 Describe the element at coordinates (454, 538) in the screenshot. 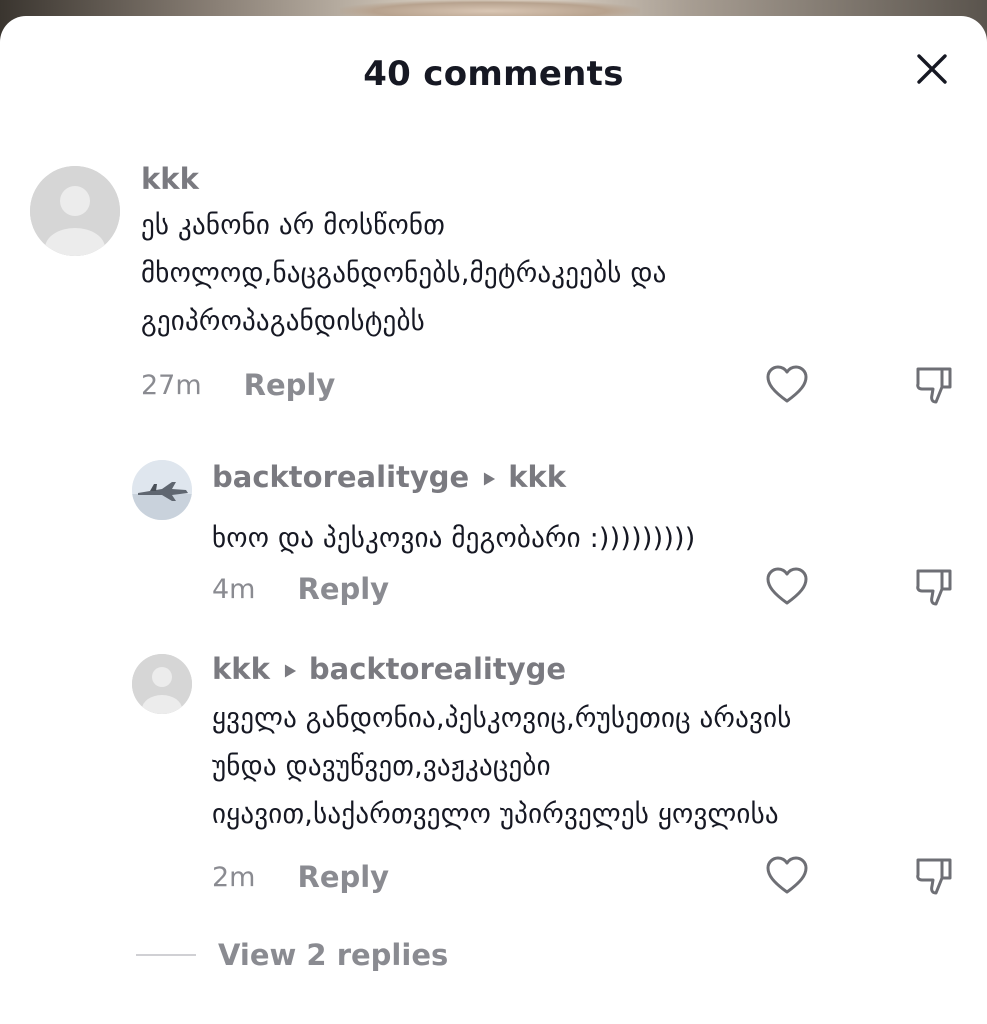

I see `reply-text: ხოო და პესკოვია მეგობარი :)))))))))` at that location.